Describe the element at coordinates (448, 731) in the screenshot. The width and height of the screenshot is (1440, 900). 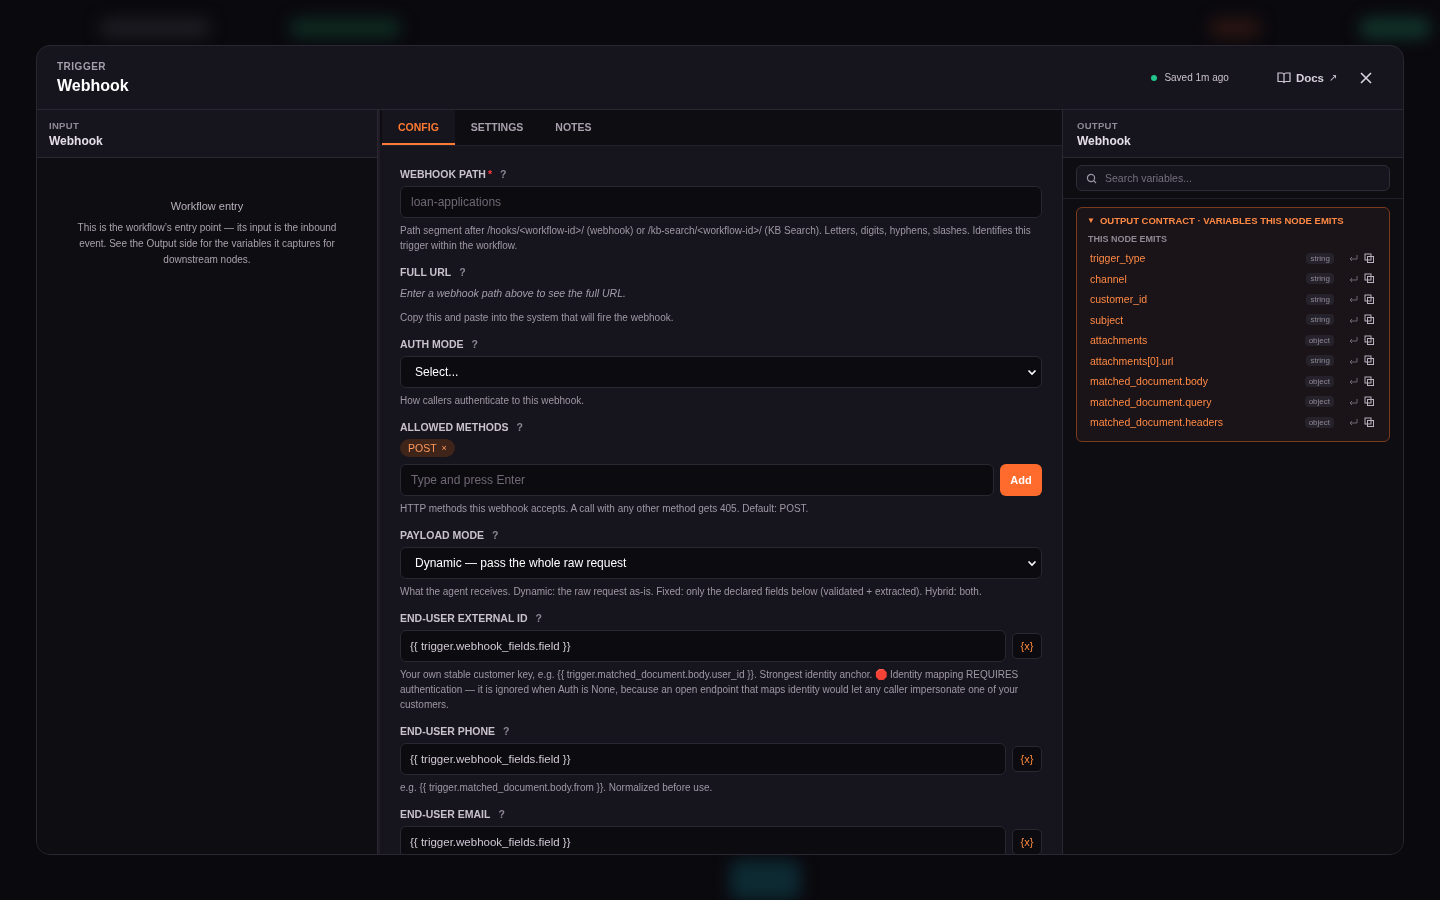
I see `field-label: END-USER PHONE` at that location.